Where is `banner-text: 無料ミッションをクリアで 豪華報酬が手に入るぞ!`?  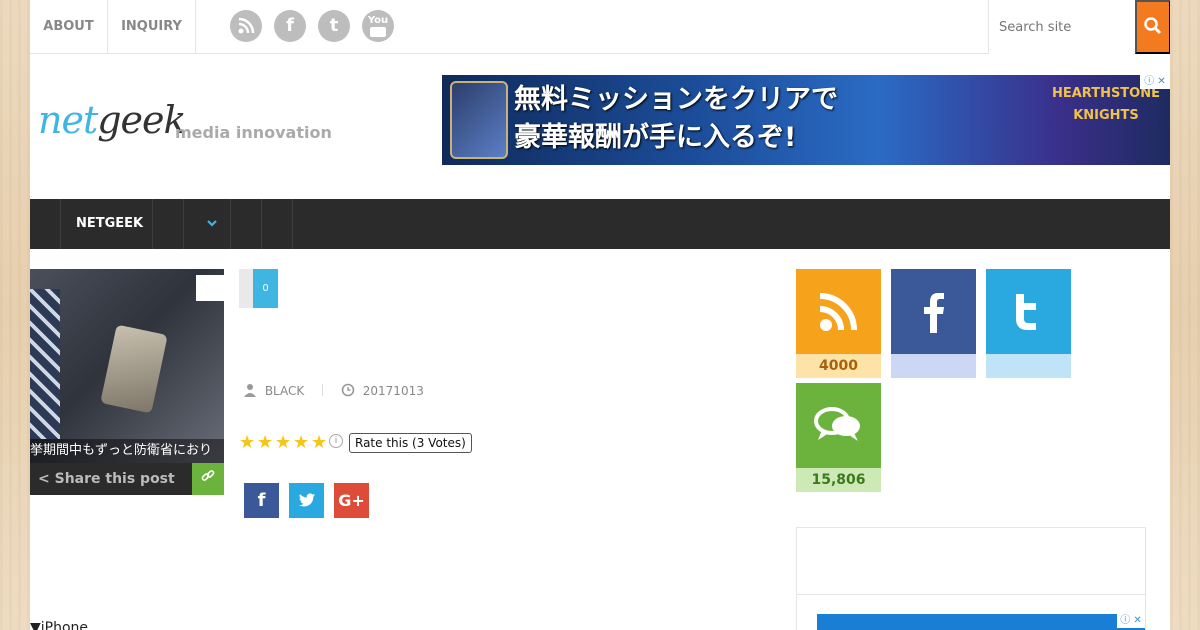
banner-text: 無料ミッションをクリアで 豪華報酬が手に入るぞ! is located at coordinates (676, 119).